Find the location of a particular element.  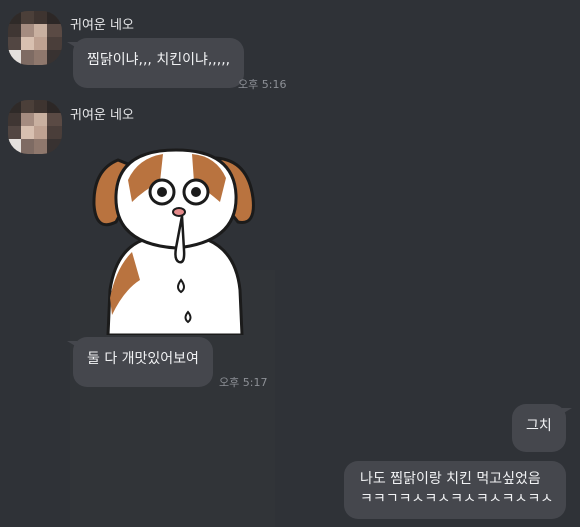

message-bubble: 둘 다 개맛있어보여 is located at coordinates (140, 362).